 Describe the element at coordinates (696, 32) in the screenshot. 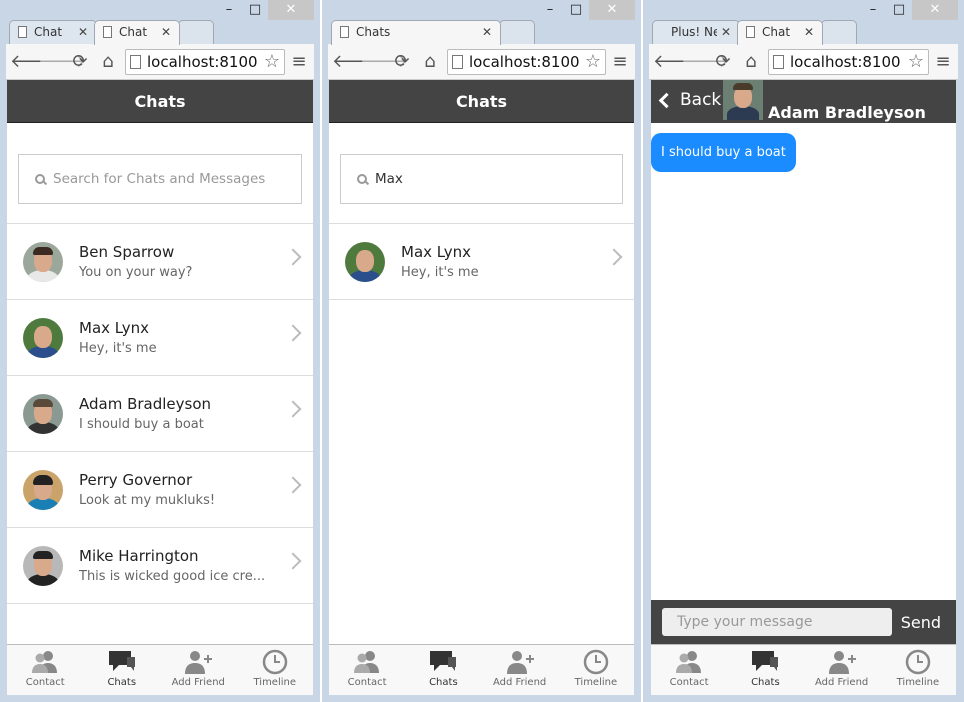

I see `browser-tab: Plus! Ne ✕` at that location.